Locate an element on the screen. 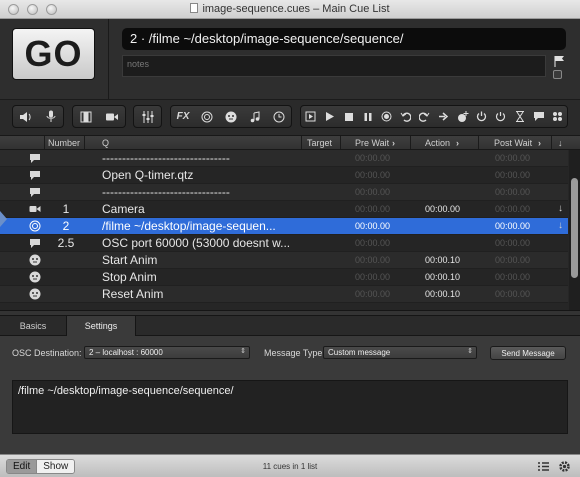 This screenshot has width=580, height=477. sliders-icon is located at coordinates (147, 116).